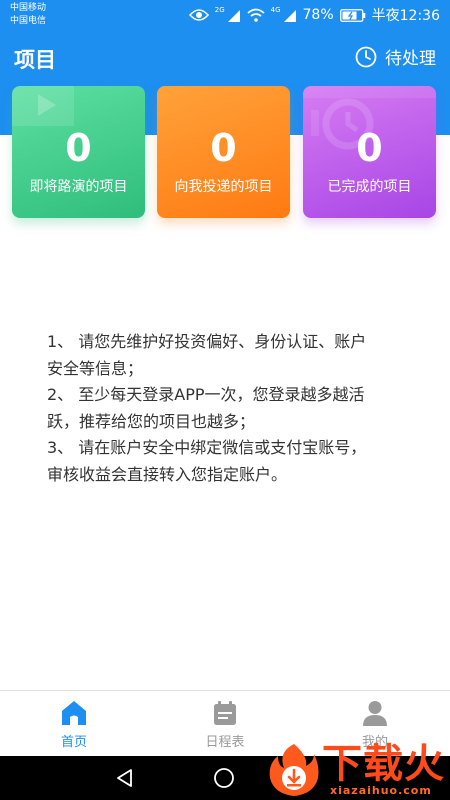  I want to click on tip-line: 1、 请您先维护好投资偏好、身份认证、账户, so click(207, 341).